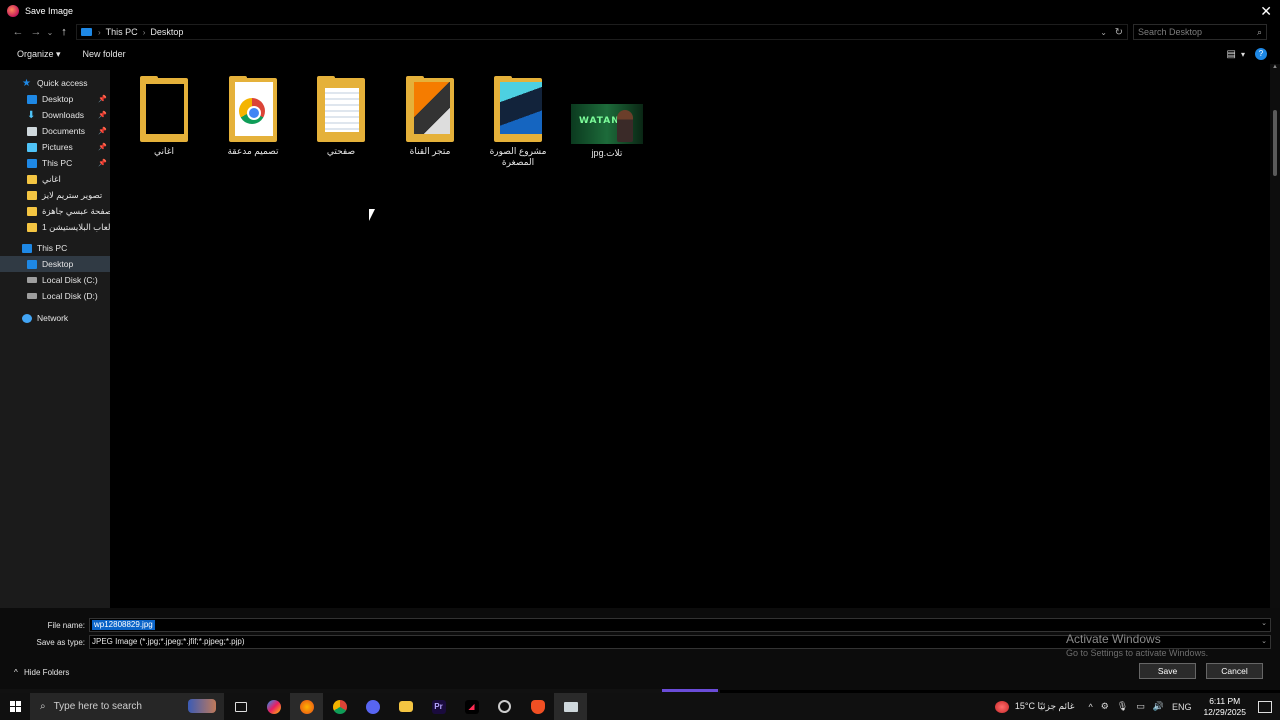 The image size is (1280, 720). I want to click on volume-icon: 🔊, so click(1158, 706).